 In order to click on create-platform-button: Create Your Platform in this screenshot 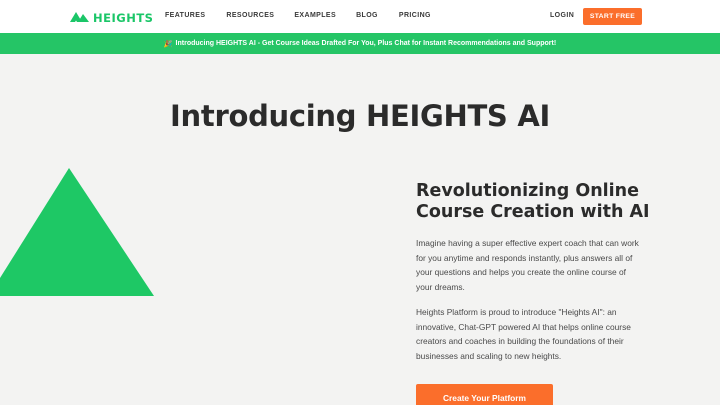, I will do `click(484, 394)`.